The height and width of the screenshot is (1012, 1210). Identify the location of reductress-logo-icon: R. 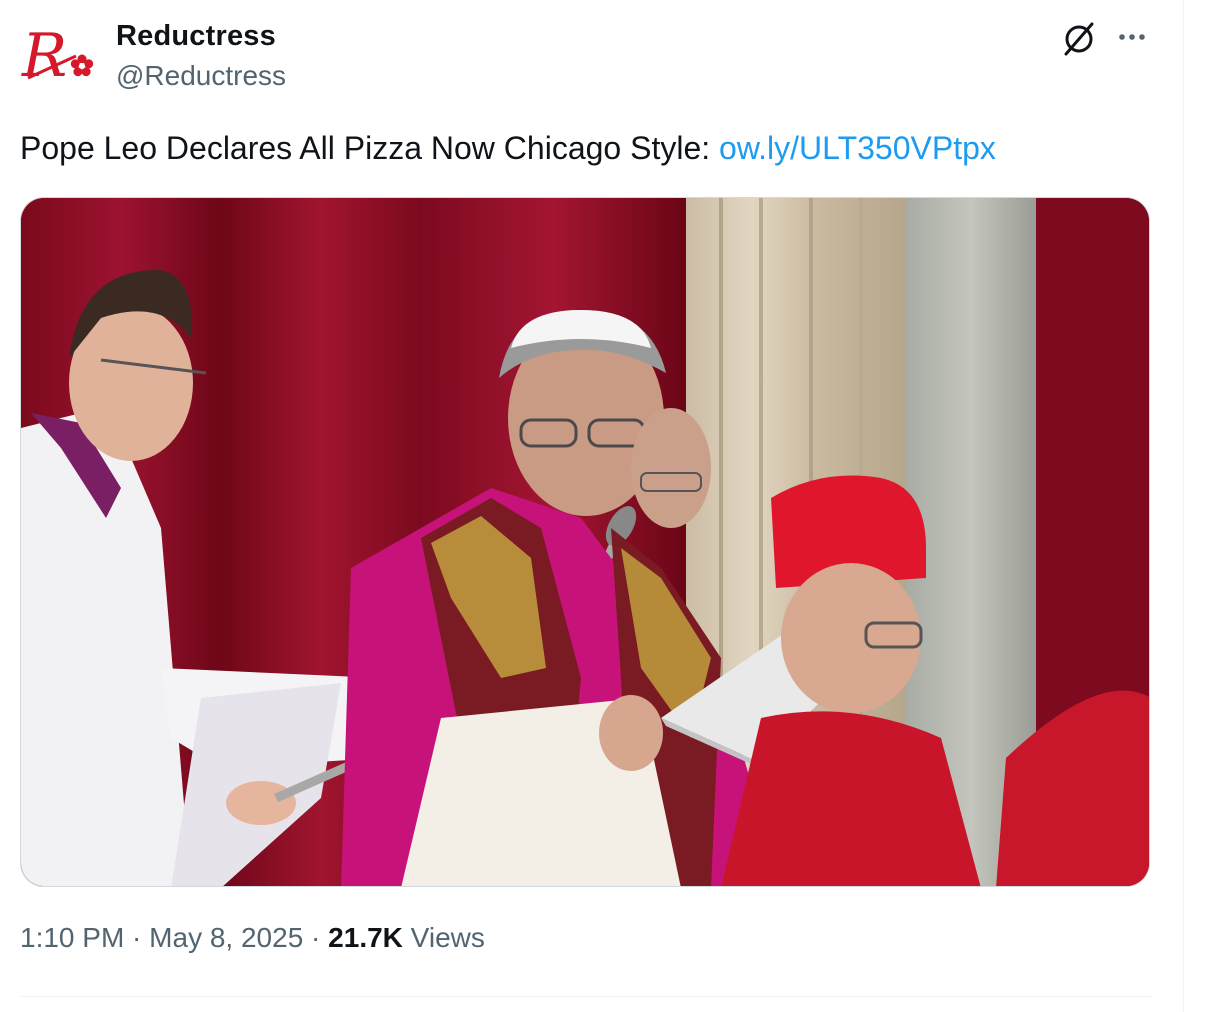
(57, 56).